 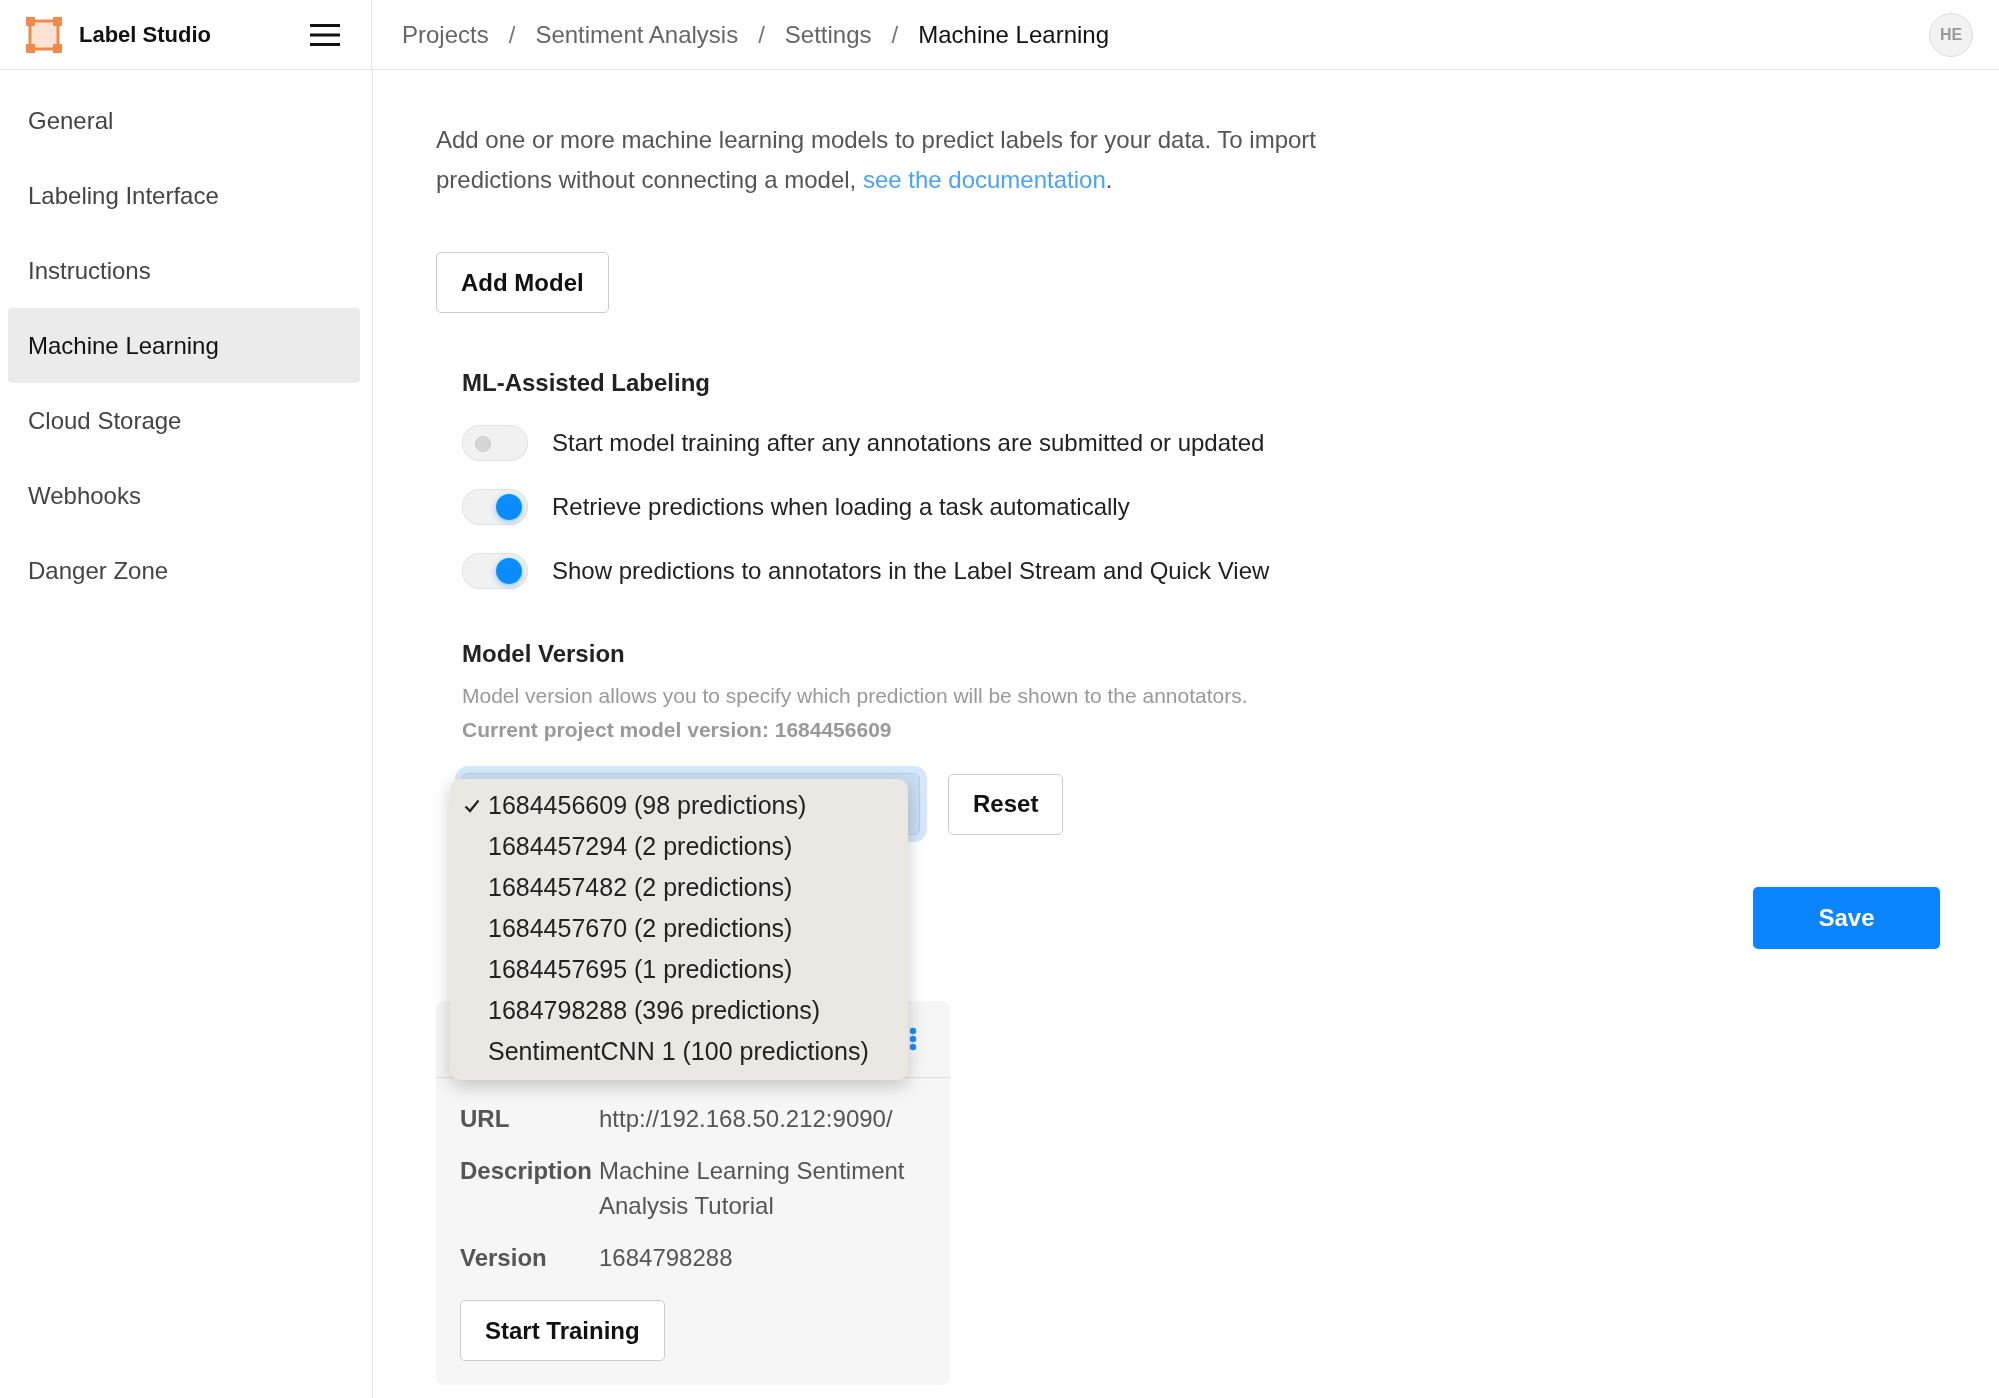 What do you see at coordinates (679, 1010) in the screenshot?
I see `dropdown-option: 1684798288 (396 predictions)` at bounding box center [679, 1010].